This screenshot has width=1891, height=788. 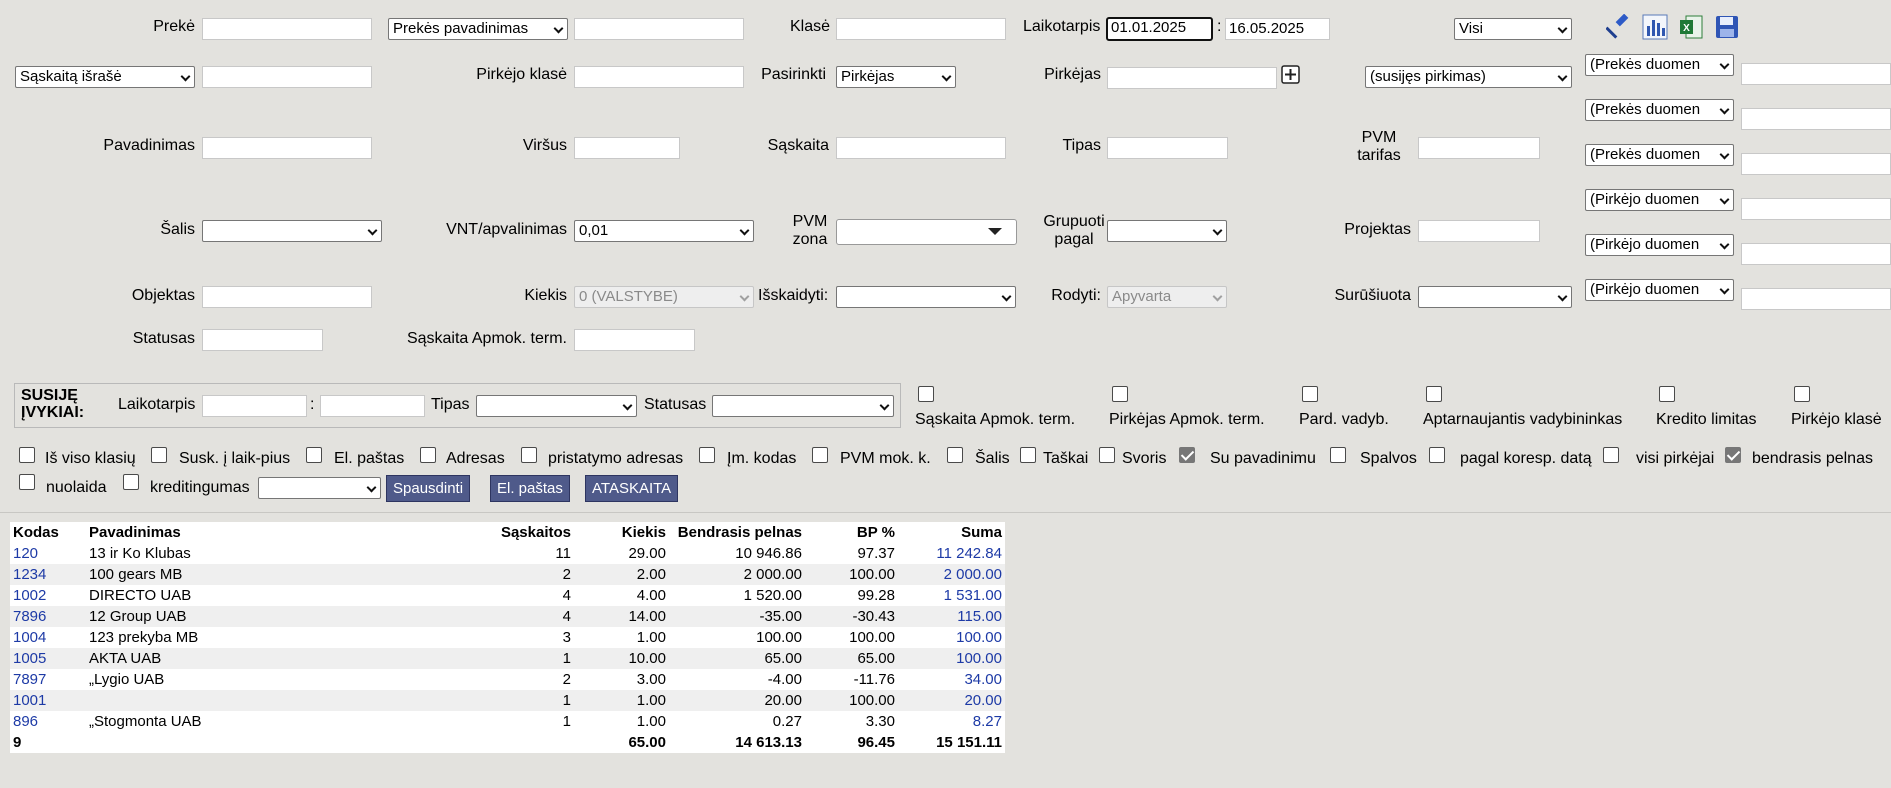 What do you see at coordinates (1290, 74) in the screenshot?
I see `add-icon` at bounding box center [1290, 74].